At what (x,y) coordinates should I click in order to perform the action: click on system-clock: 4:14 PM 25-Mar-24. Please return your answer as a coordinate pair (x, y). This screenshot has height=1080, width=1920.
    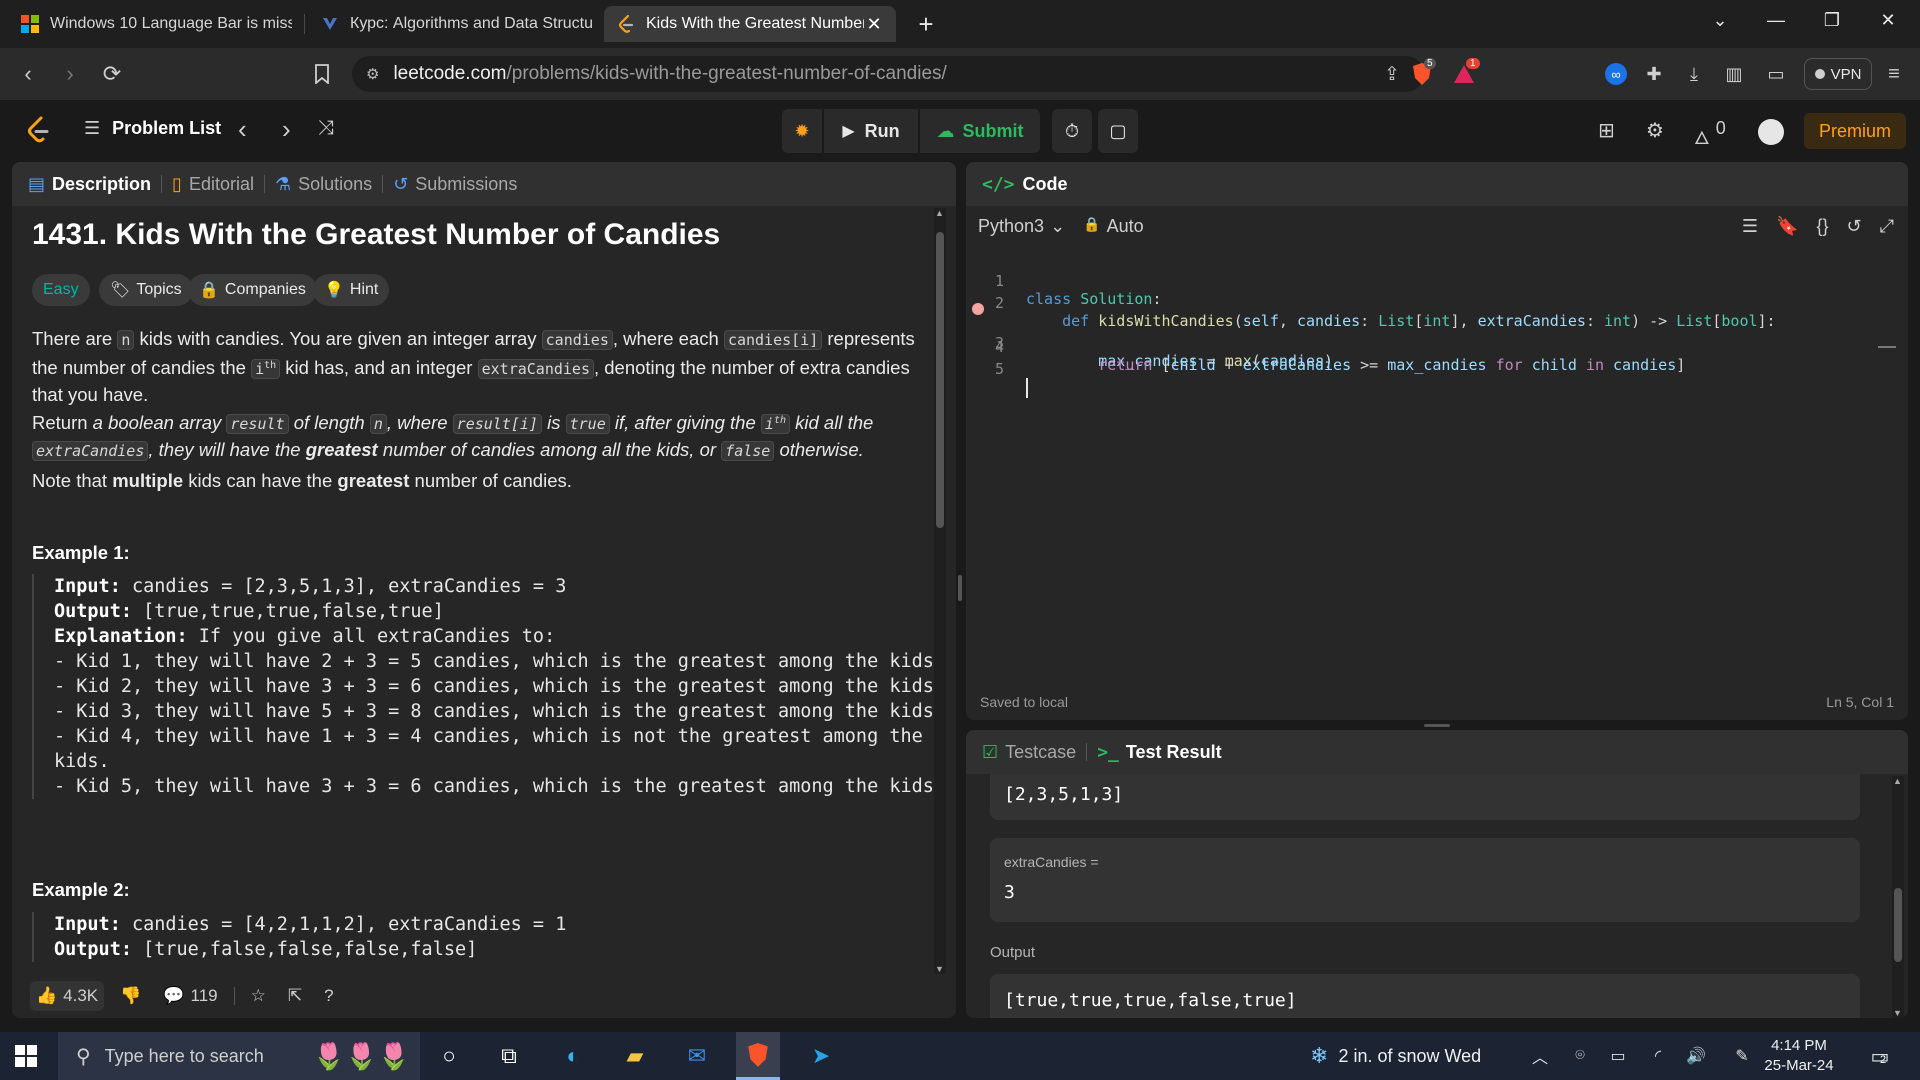
    Looking at the image, I should click on (1799, 1056).